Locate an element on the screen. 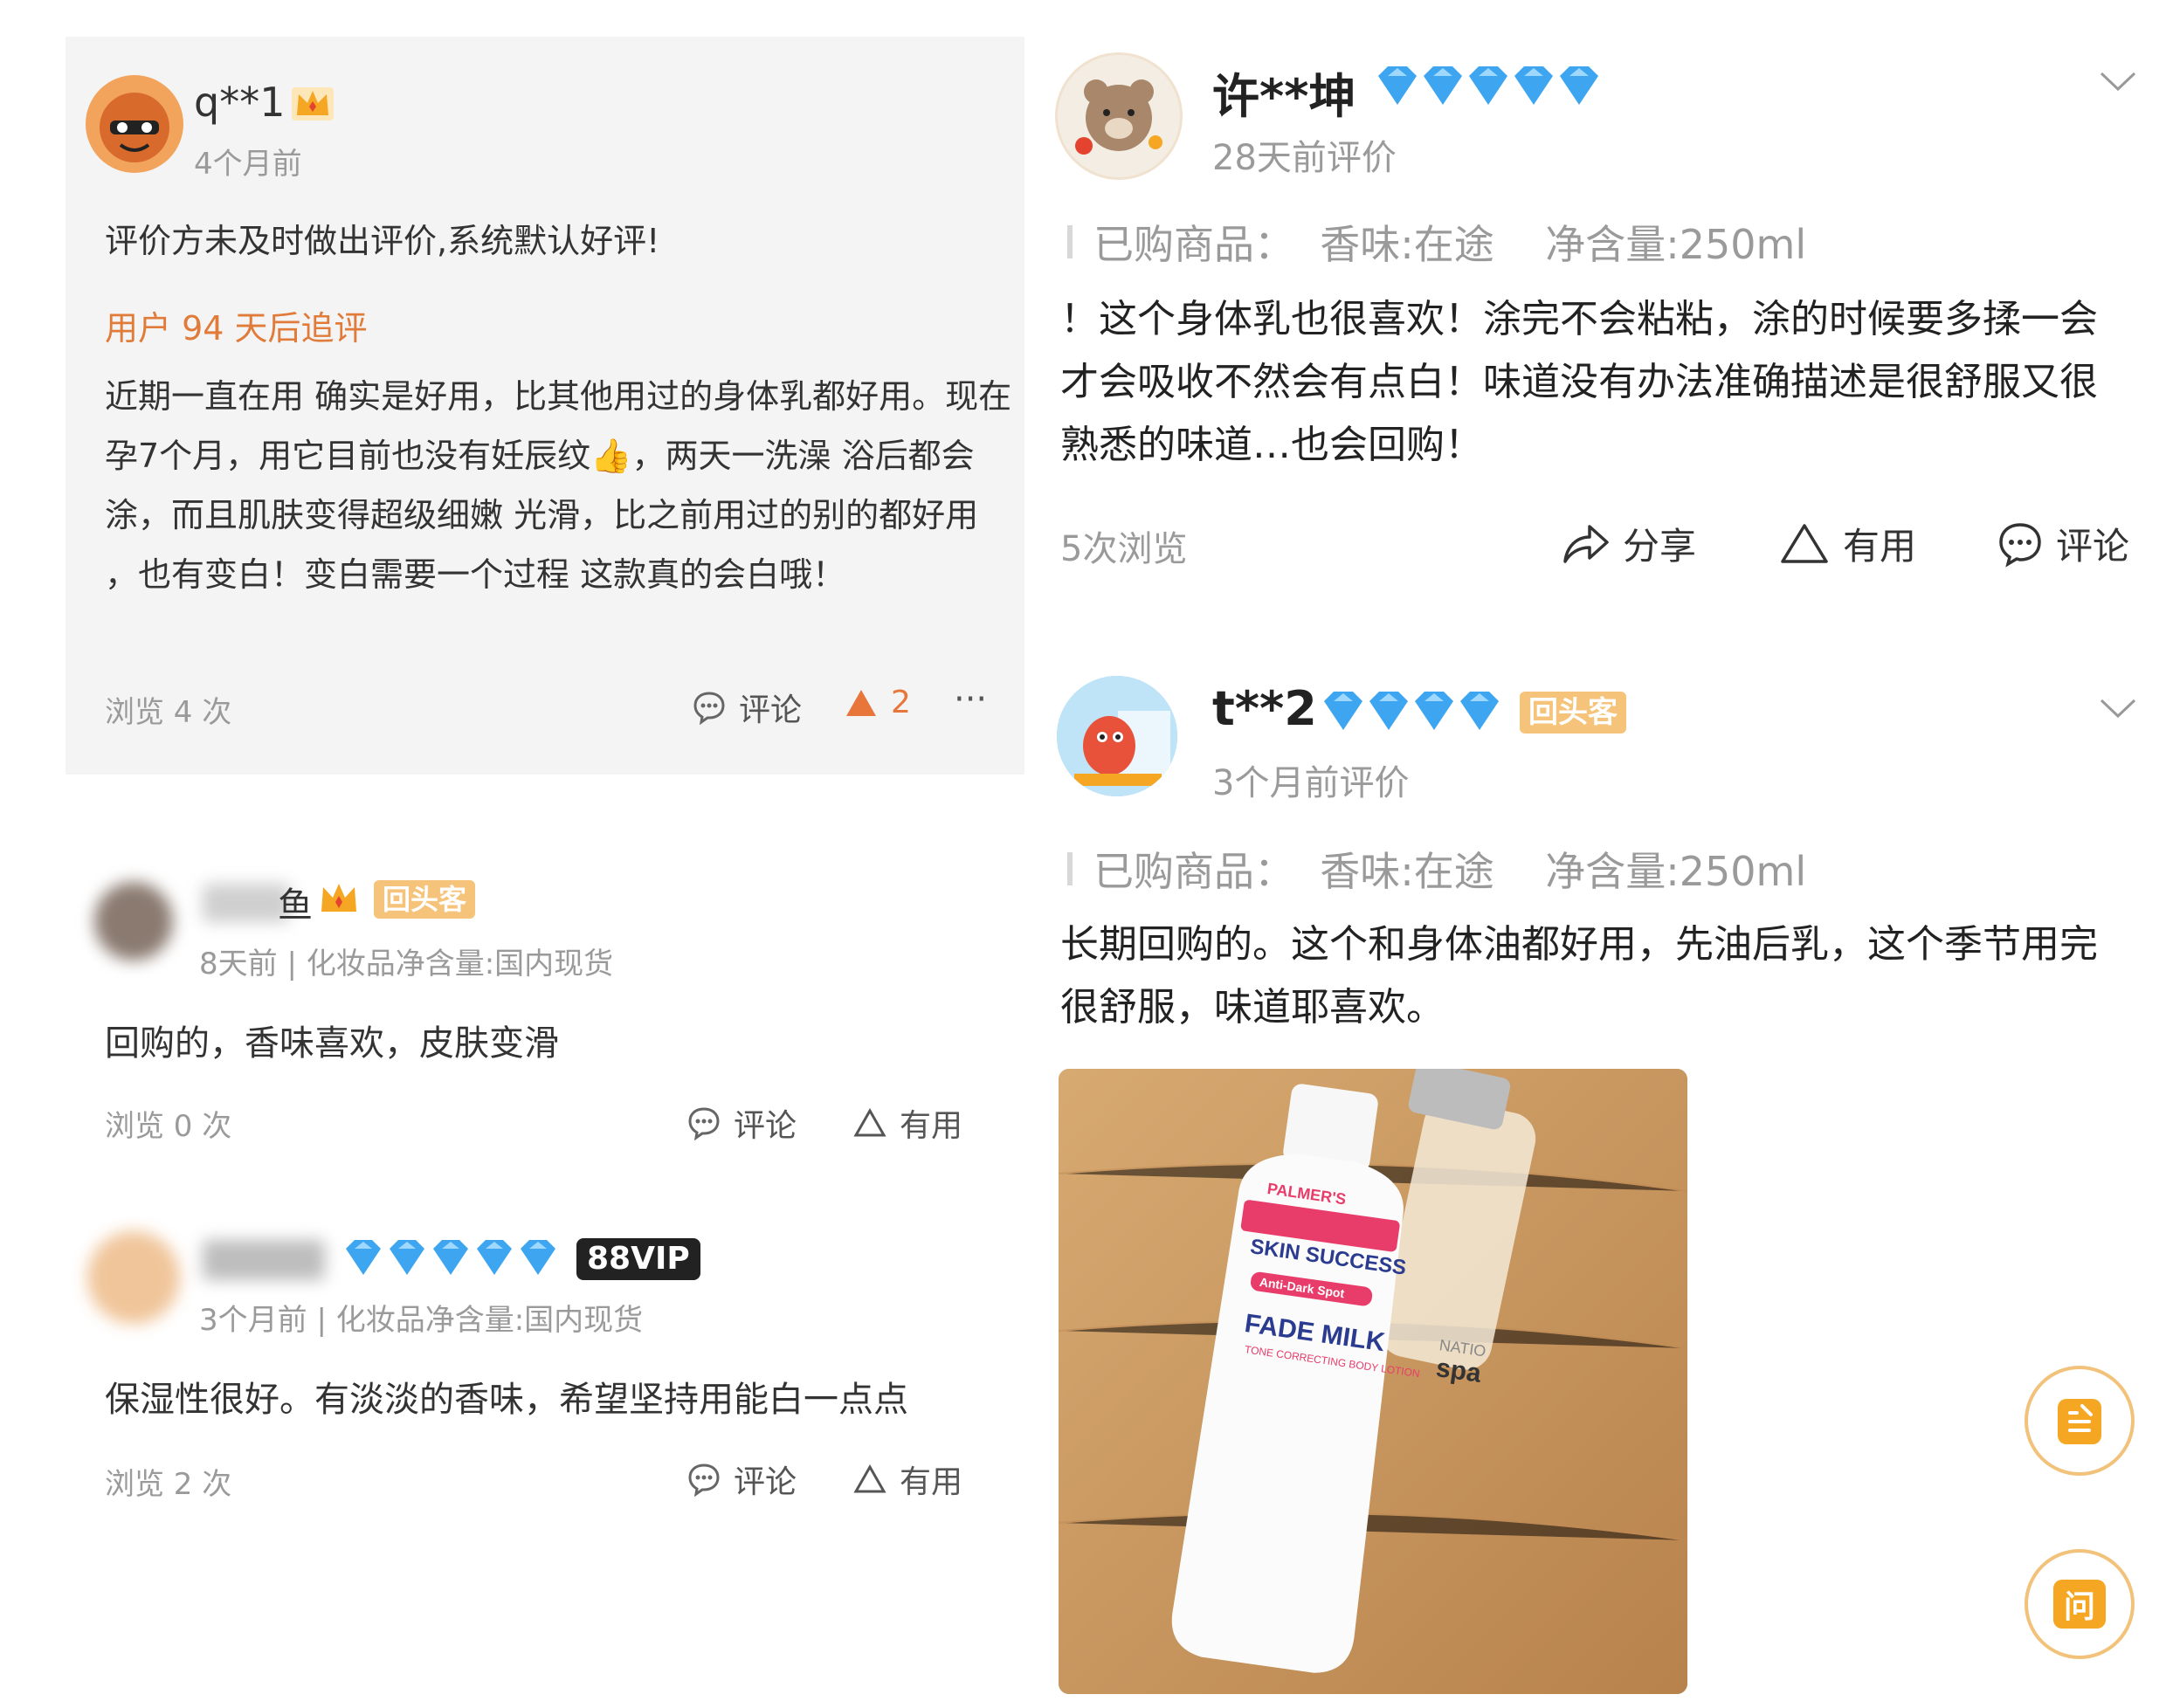 The height and width of the screenshot is (1708, 2166). bear-avatar-icon is located at coordinates (1118, 117).